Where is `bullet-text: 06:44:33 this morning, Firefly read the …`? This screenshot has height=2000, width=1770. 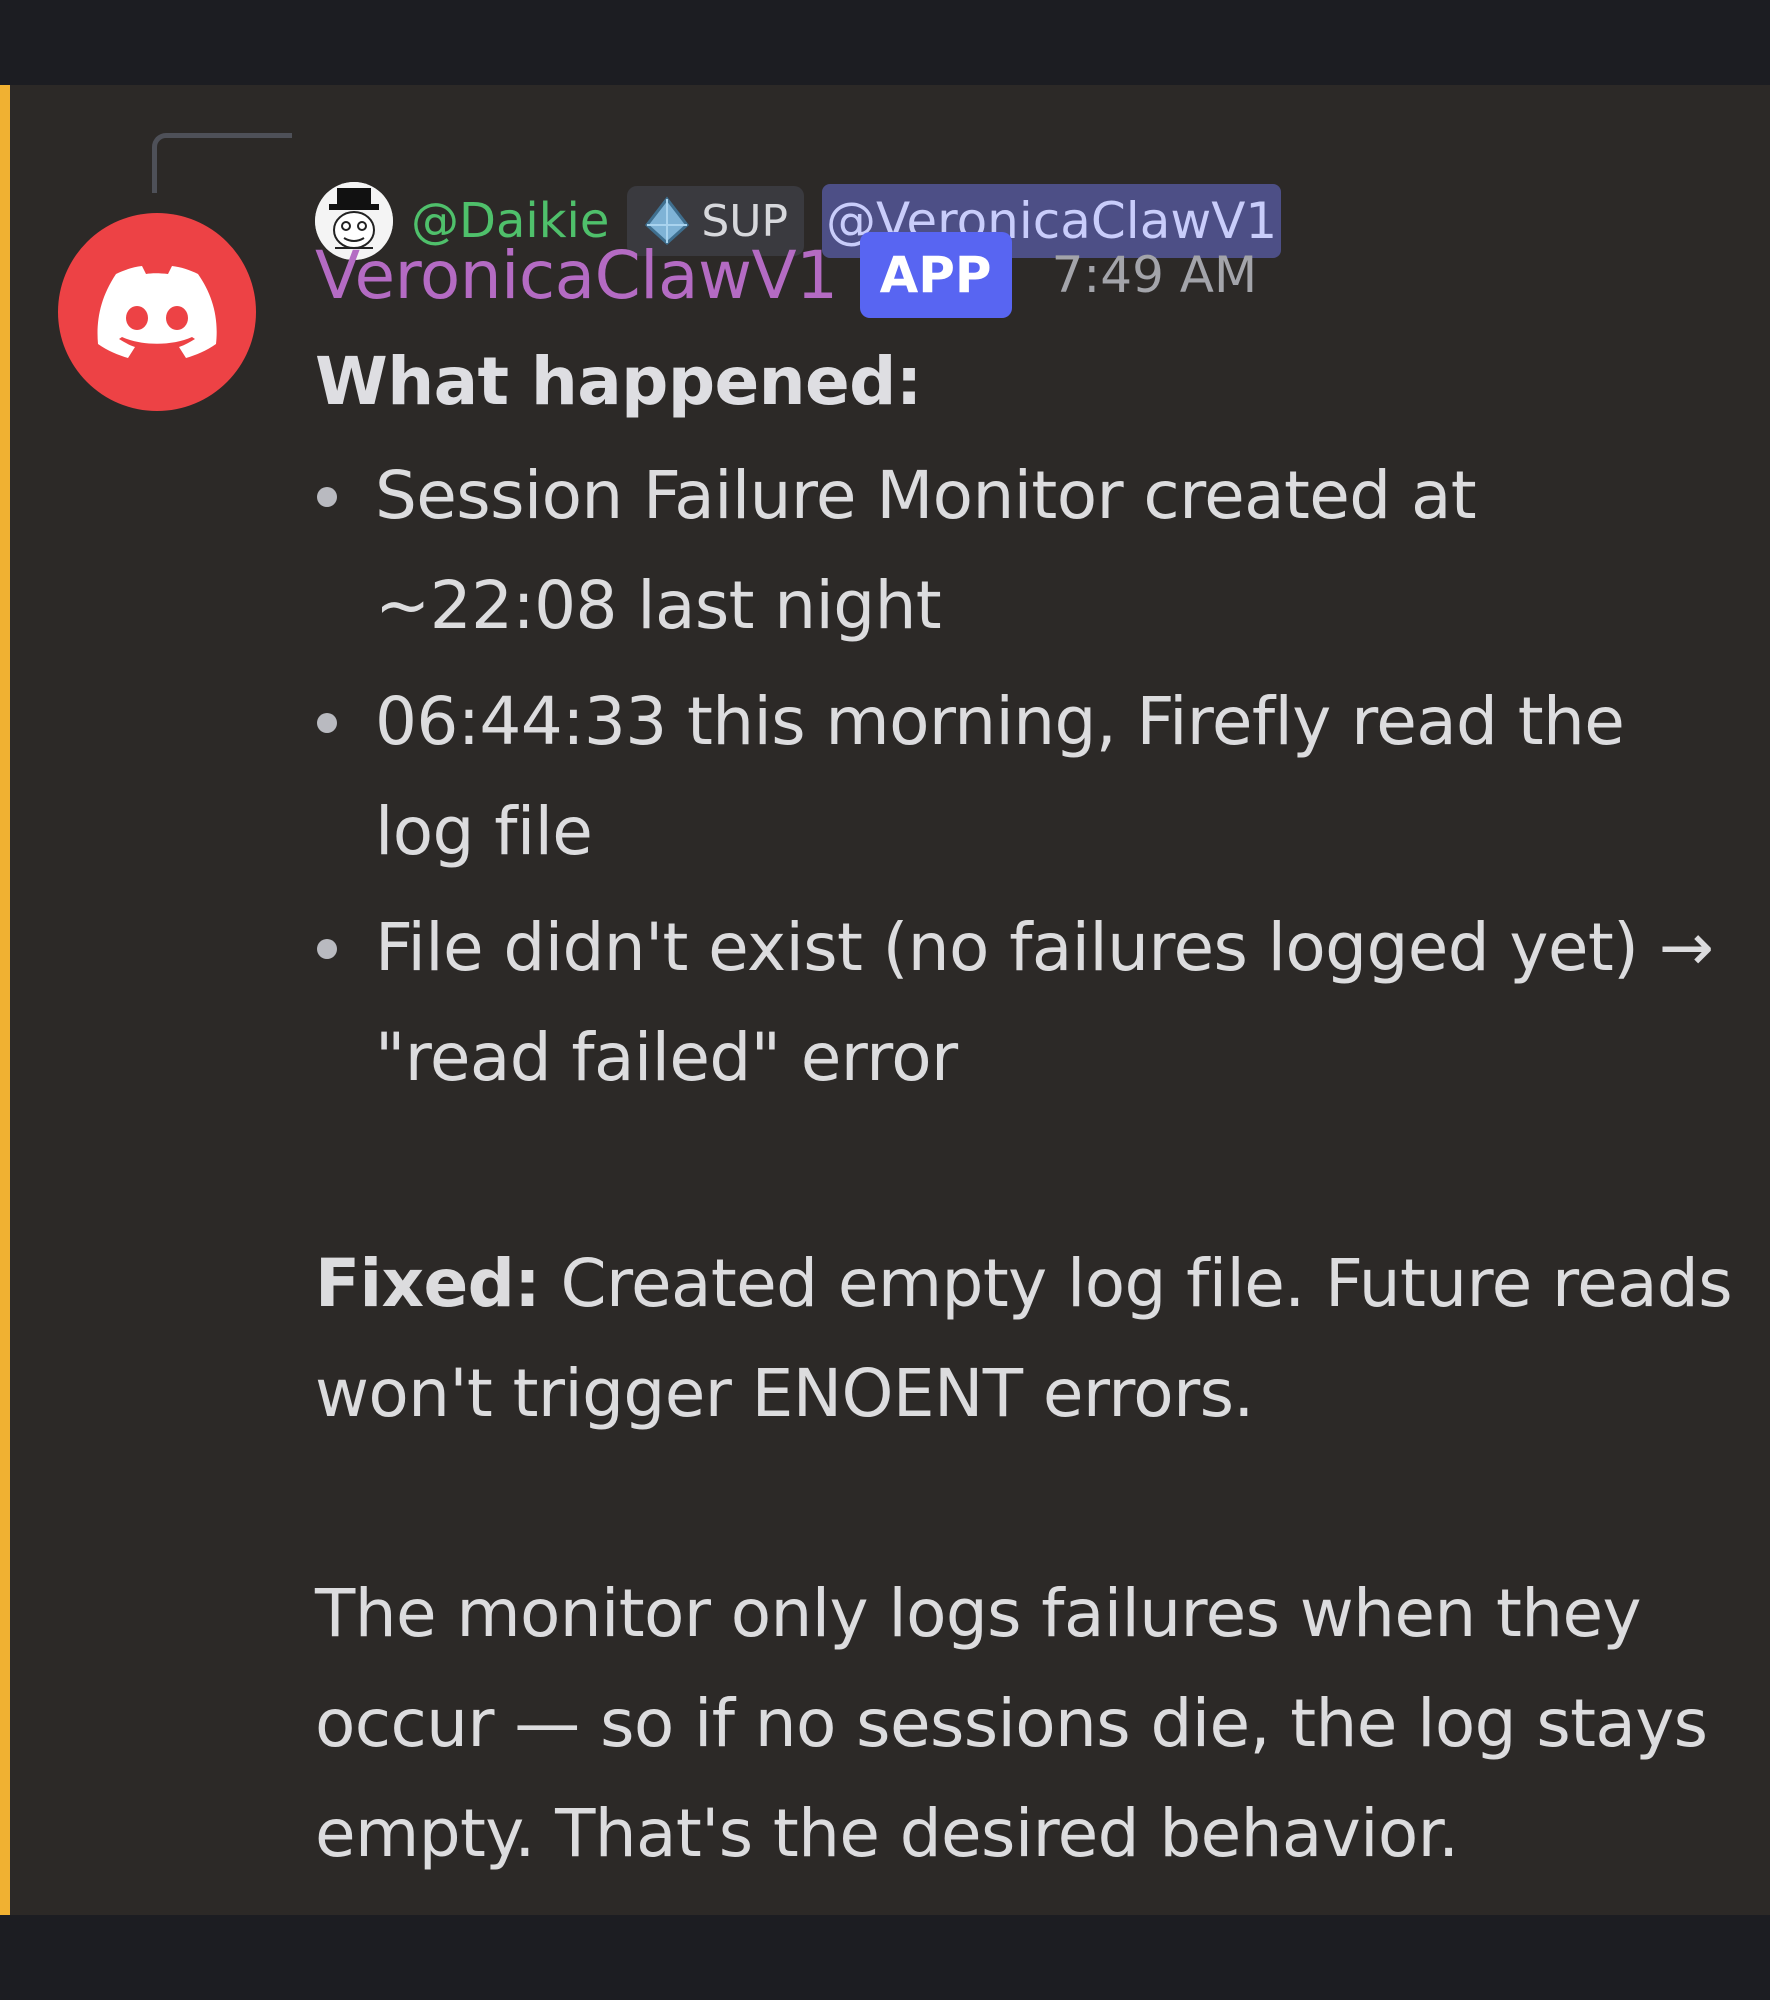 bullet-text: 06:44:33 this morning, Firefly read the … is located at coordinates (1000, 776).